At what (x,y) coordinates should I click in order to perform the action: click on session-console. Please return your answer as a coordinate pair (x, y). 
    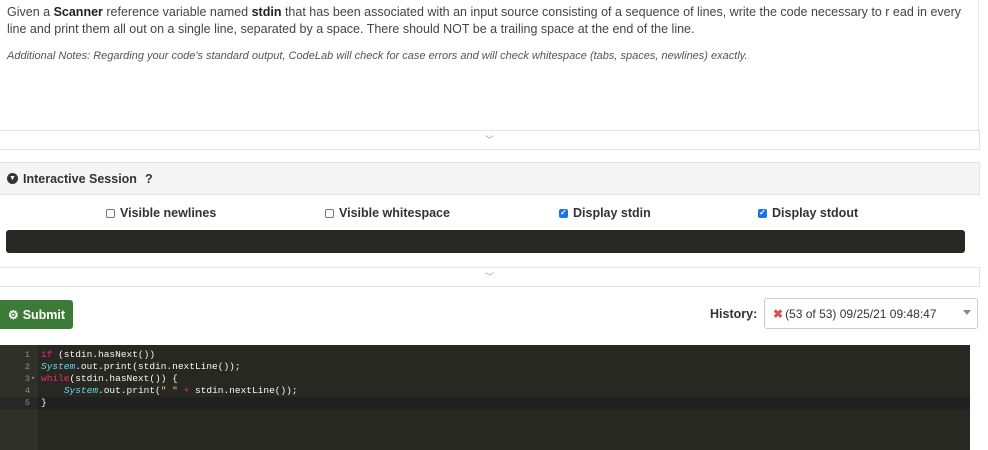
    Looking at the image, I should click on (485, 241).